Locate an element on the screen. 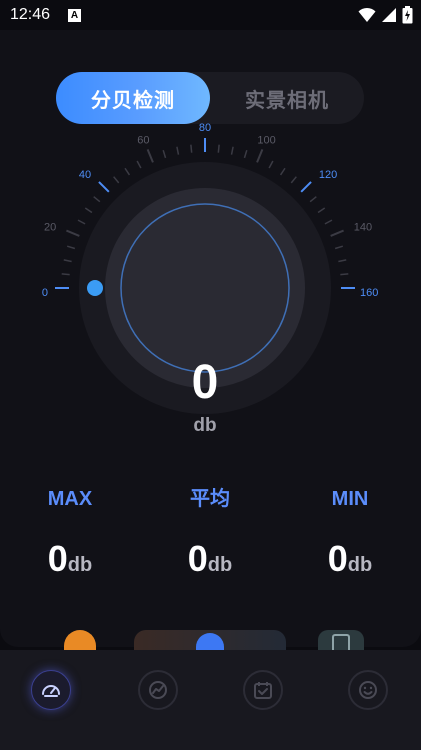 This screenshot has width=421, height=750. notification-icon: A is located at coordinates (75, 15).